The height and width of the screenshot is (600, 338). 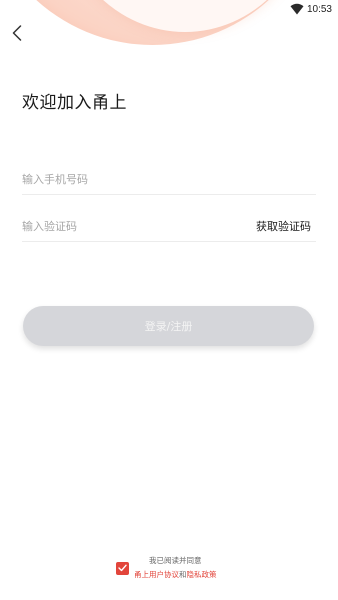 What do you see at coordinates (74, 103) in the screenshot?
I see `page-title: 欢迎加入甬上` at bounding box center [74, 103].